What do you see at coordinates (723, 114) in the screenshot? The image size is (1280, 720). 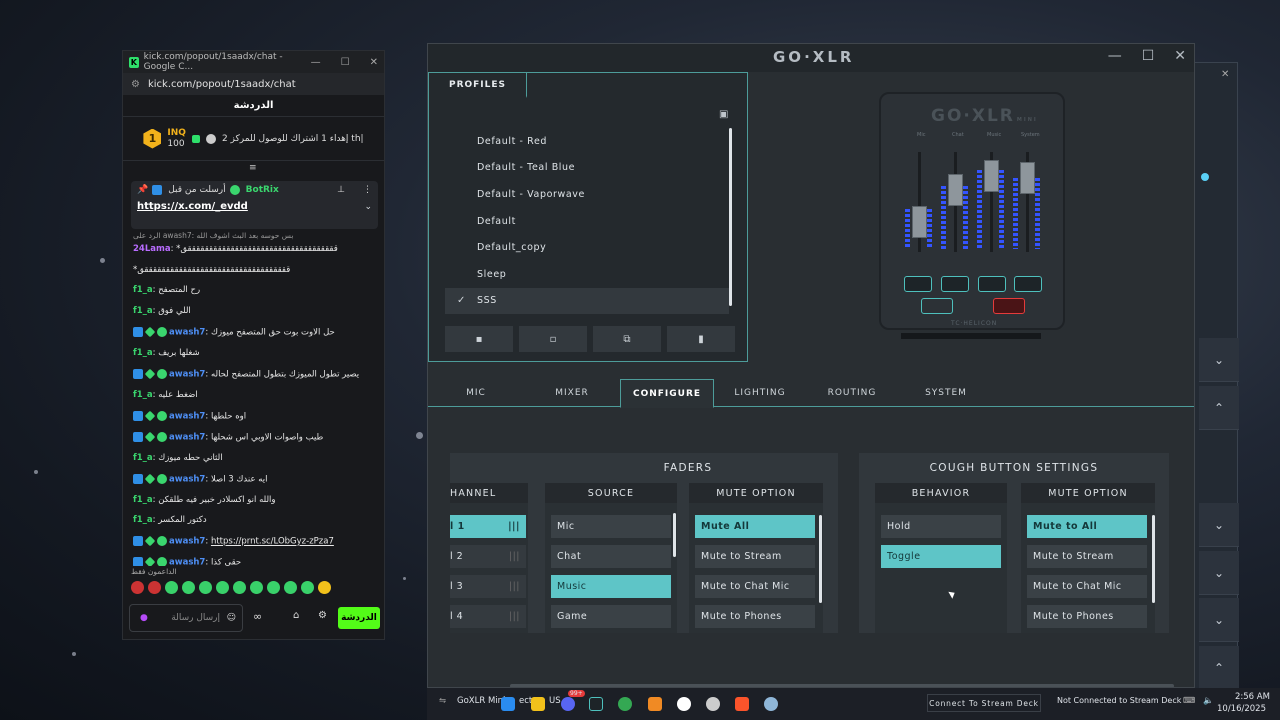 I see `open-folder-icon: ▣` at bounding box center [723, 114].